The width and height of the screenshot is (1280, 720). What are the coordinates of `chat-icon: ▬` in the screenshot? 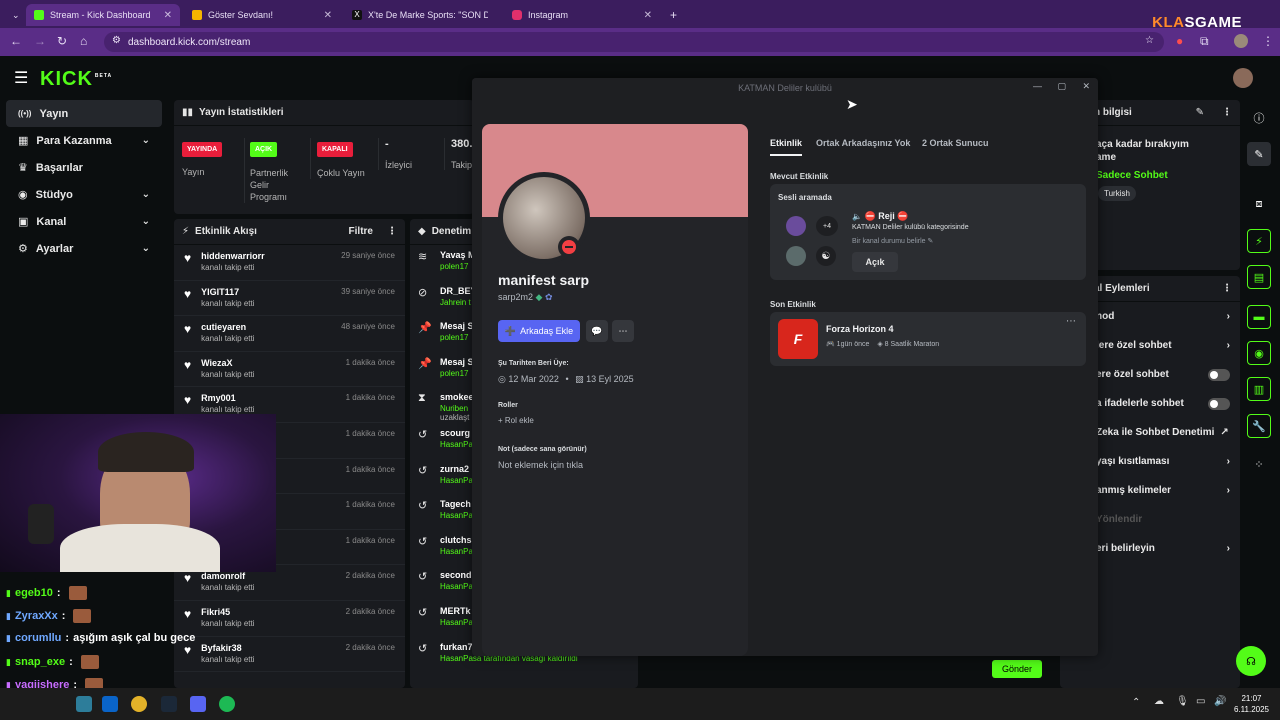 It's located at (1259, 317).